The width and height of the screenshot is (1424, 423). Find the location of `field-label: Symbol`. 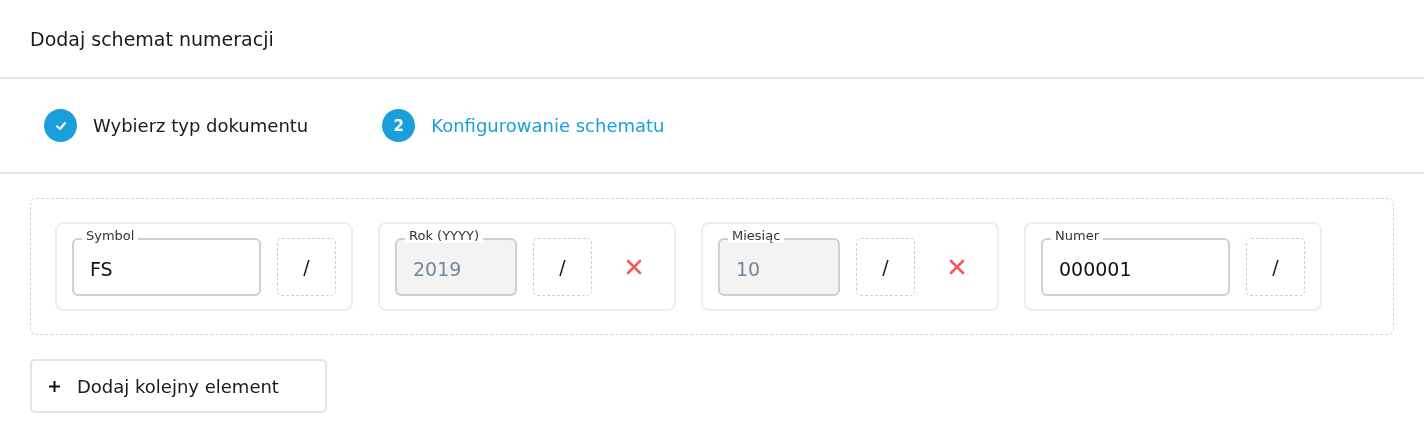

field-label: Symbol is located at coordinates (110, 235).